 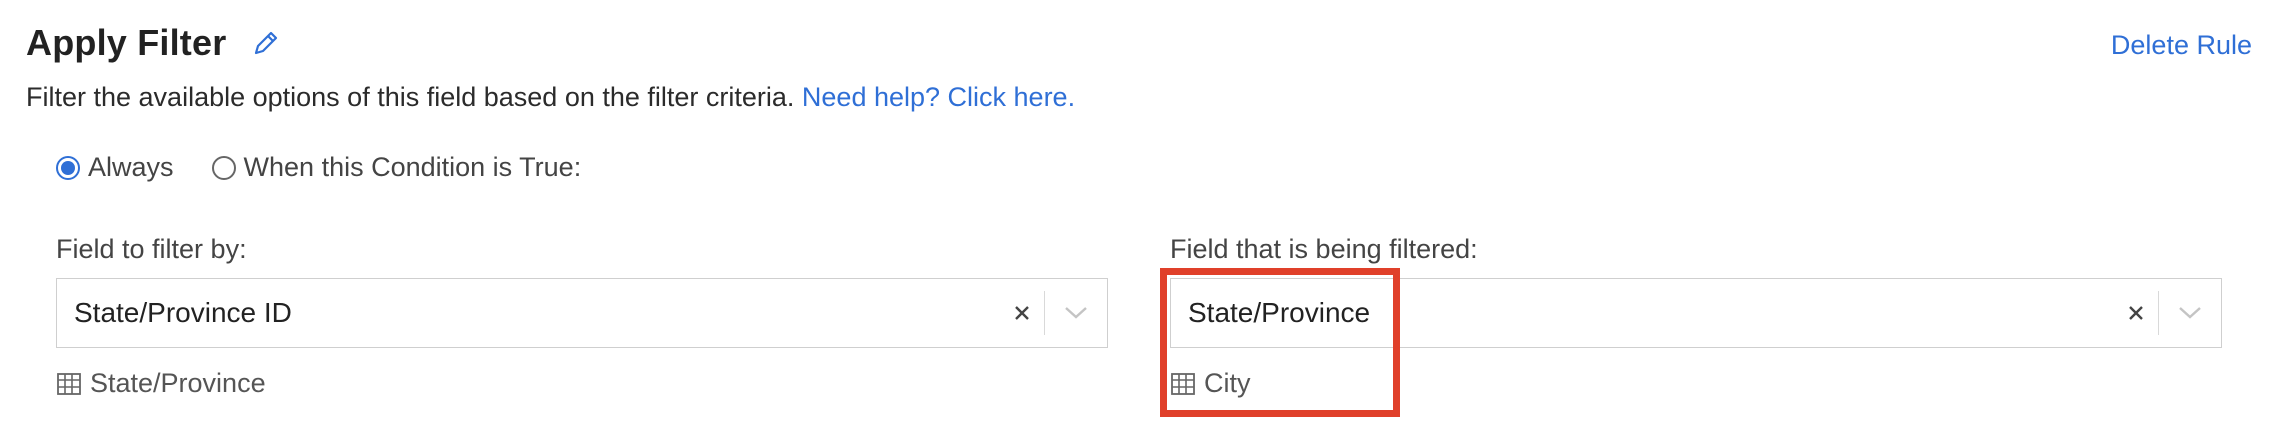 I want to click on radio-when-condition-label: When this Condition is True:, so click(x=412, y=167).